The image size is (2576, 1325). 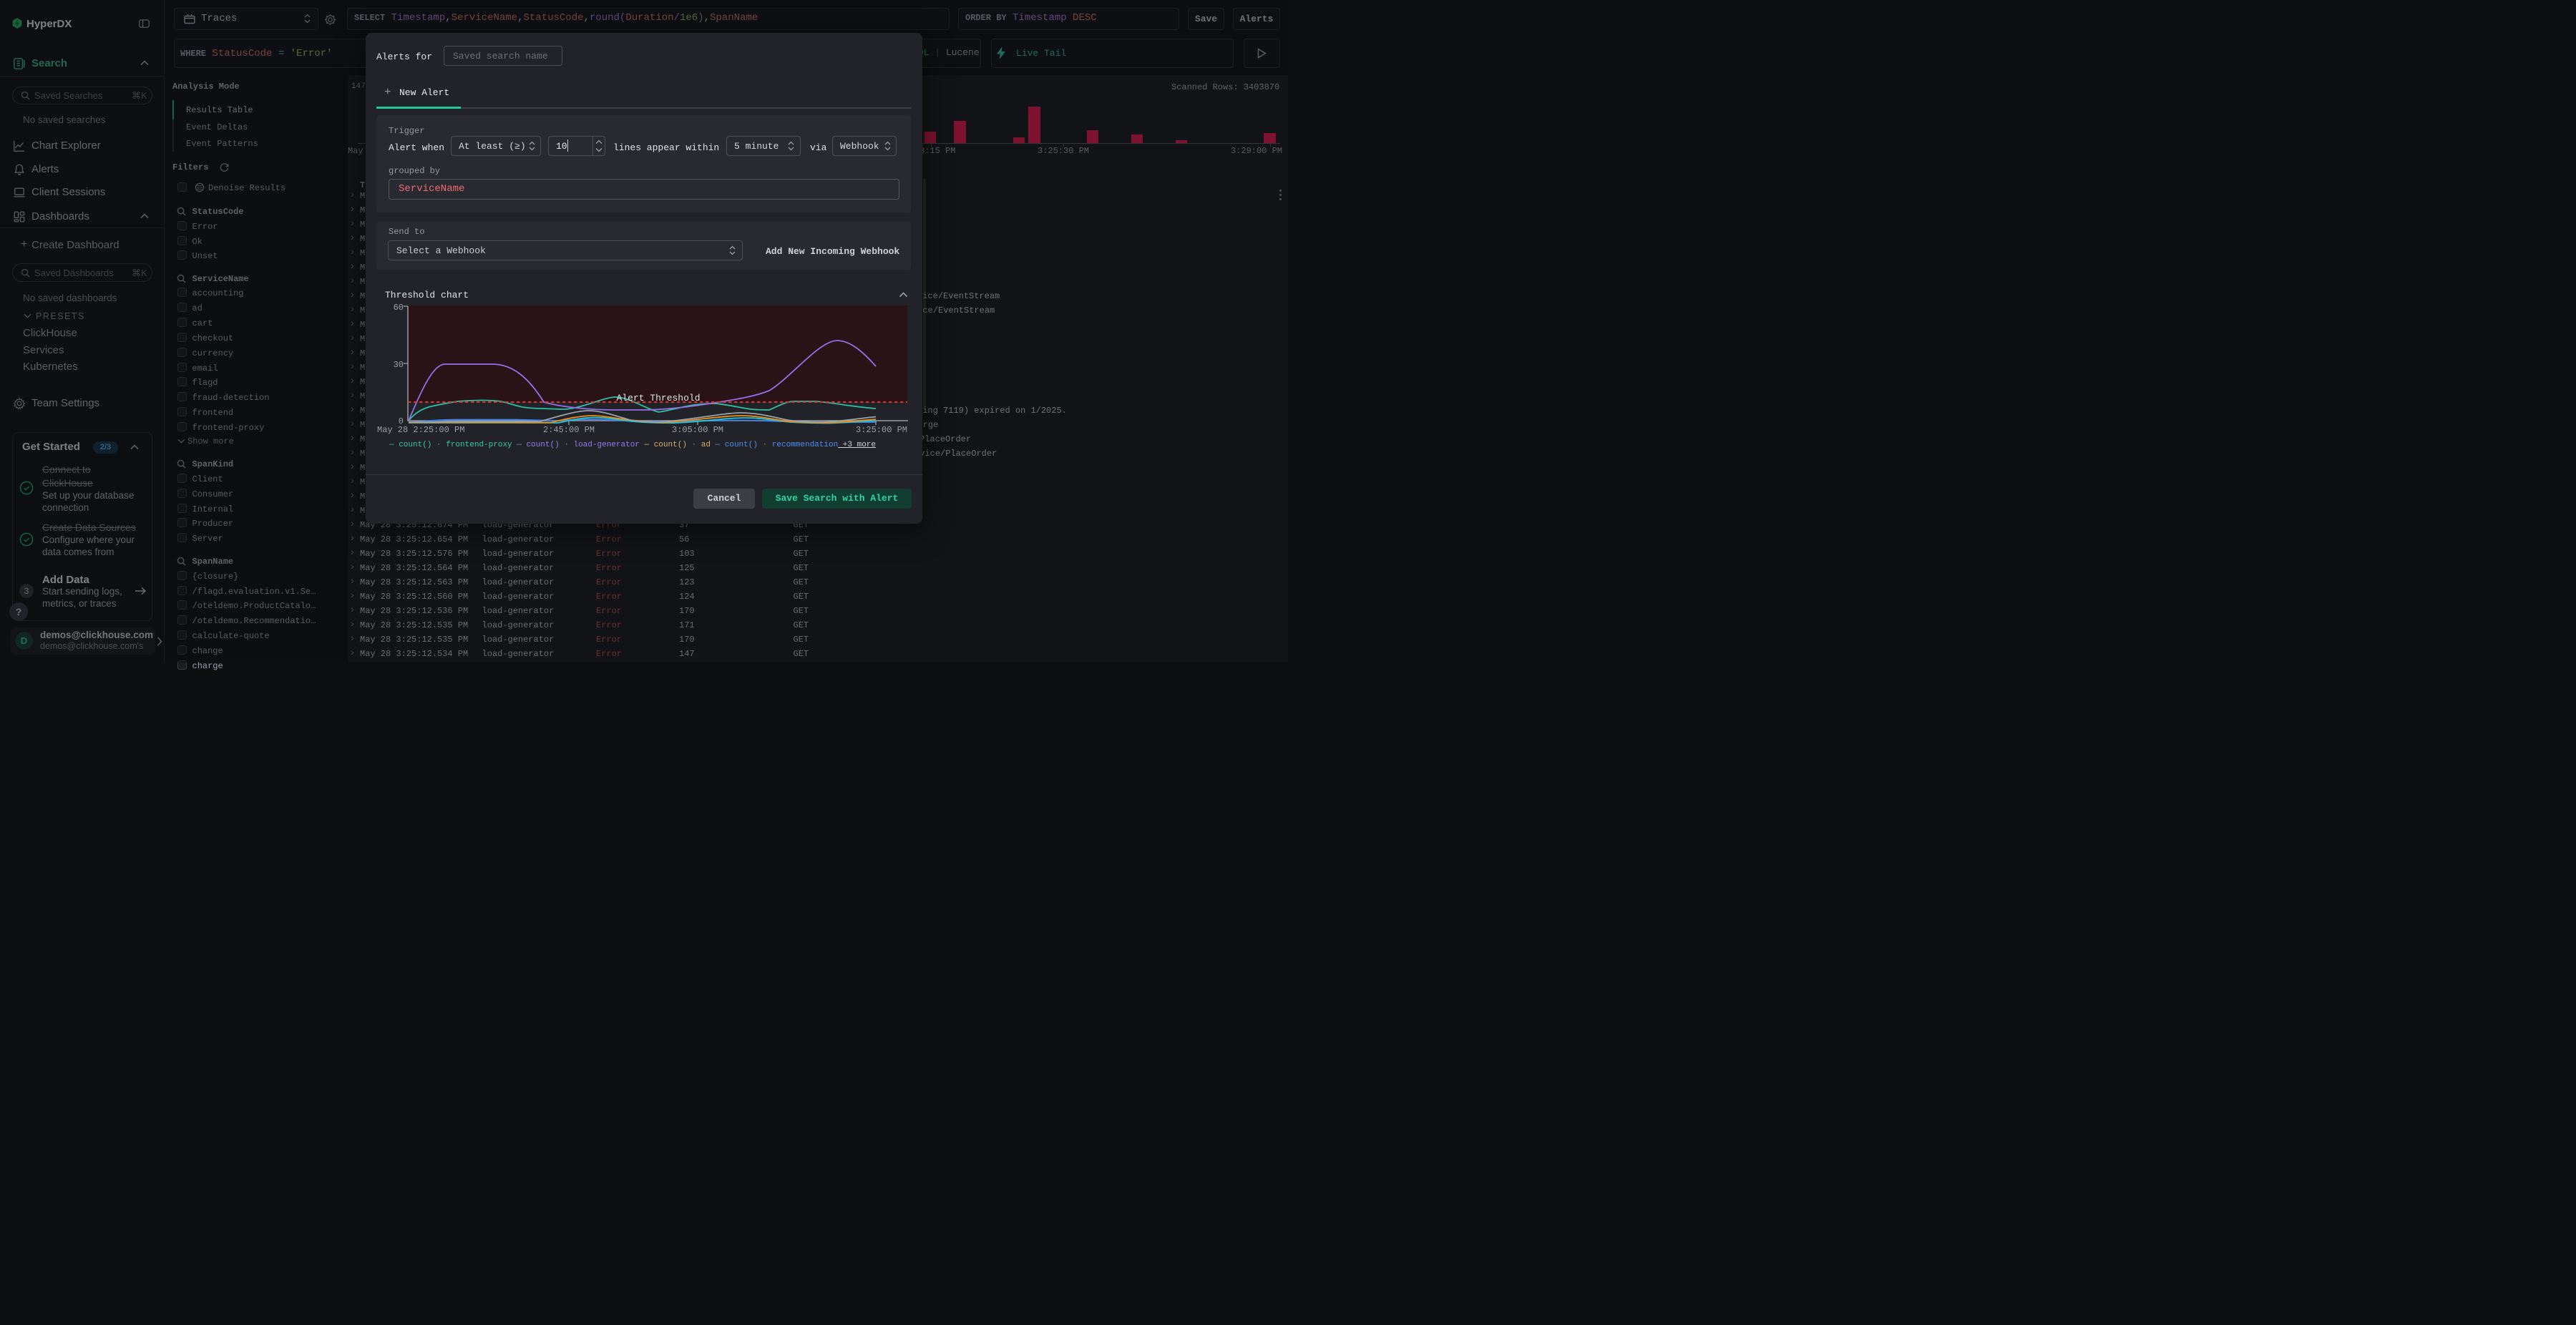 What do you see at coordinates (399, 308) in the screenshot?
I see `svg-text: 60` at bounding box center [399, 308].